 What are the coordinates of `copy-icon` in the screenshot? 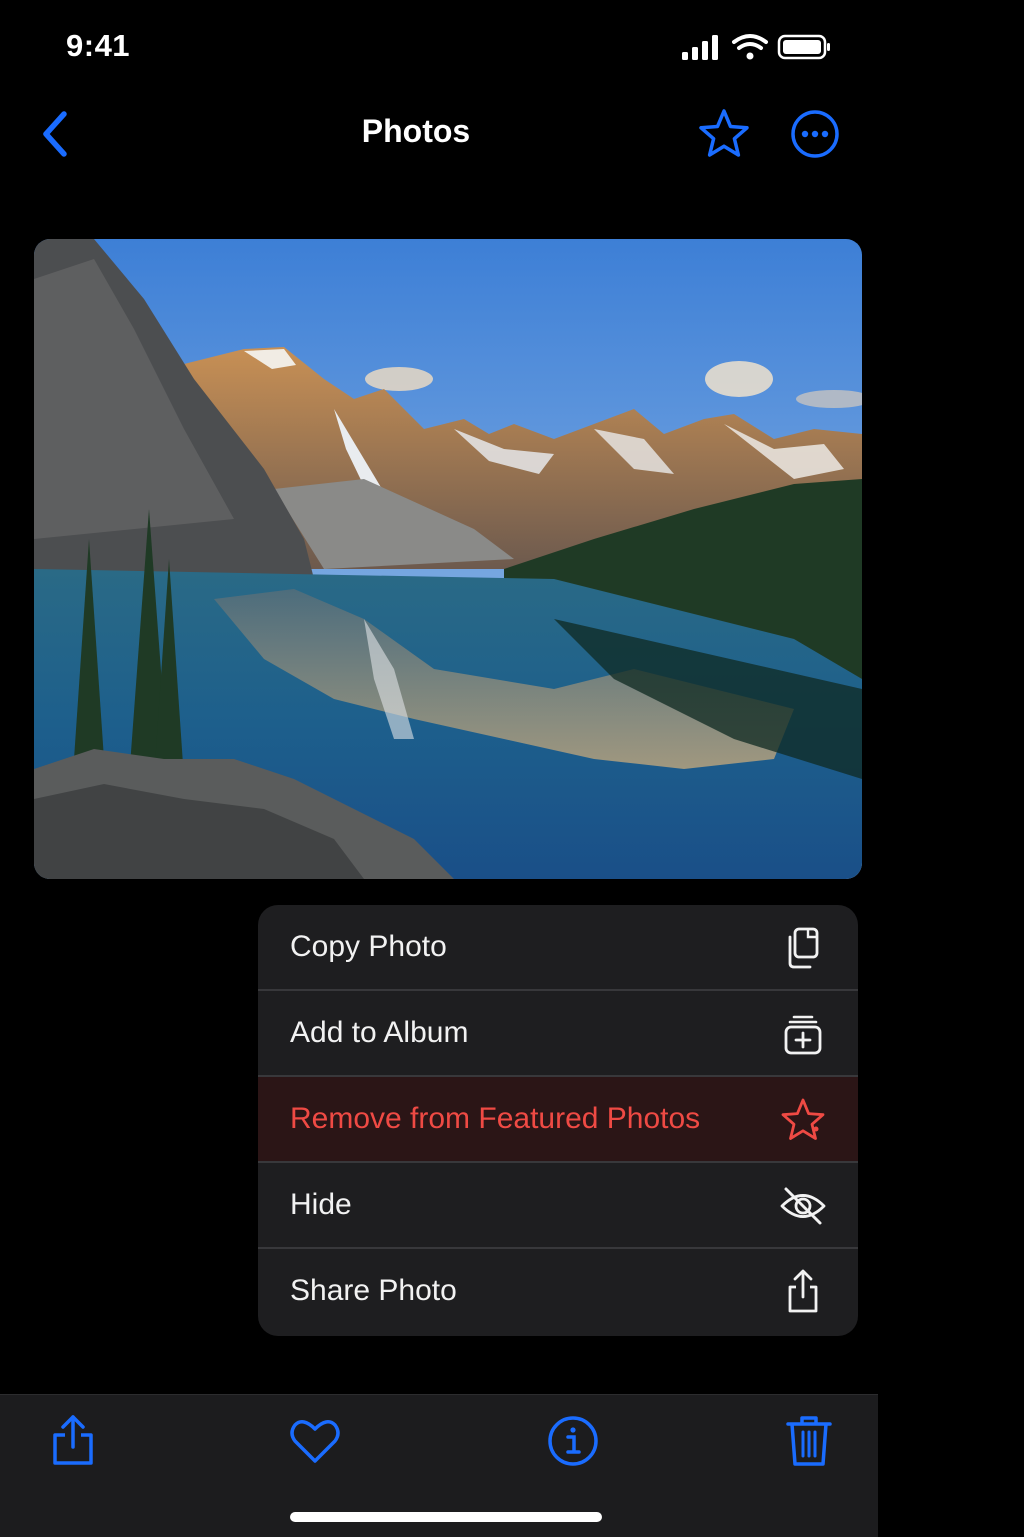 It's located at (803, 948).